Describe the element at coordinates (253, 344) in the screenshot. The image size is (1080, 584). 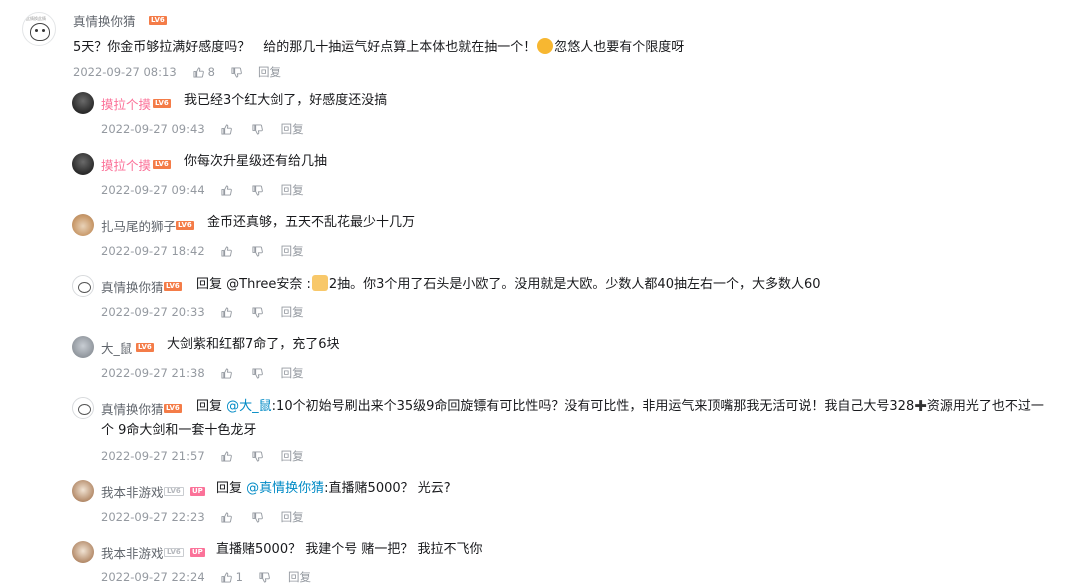
I see `comment-text: 大剑紫和红都7命了，充了6块` at that location.